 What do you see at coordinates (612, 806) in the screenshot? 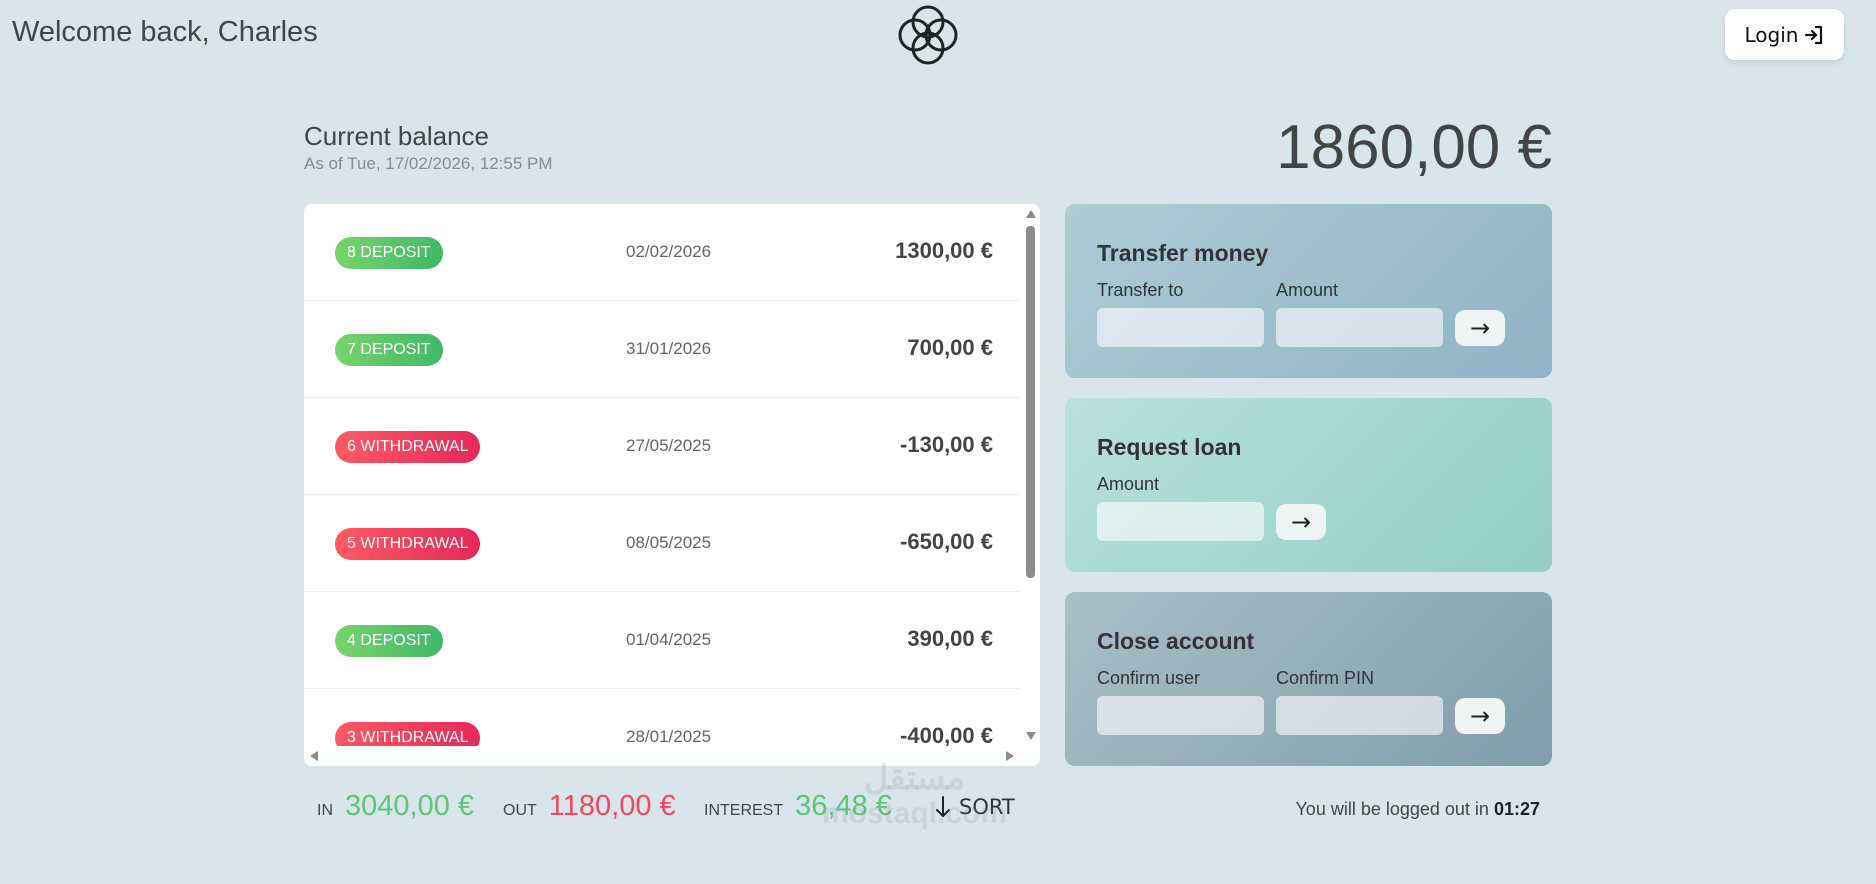
I see `summary-out-value: 1180,00 €` at bounding box center [612, 806].